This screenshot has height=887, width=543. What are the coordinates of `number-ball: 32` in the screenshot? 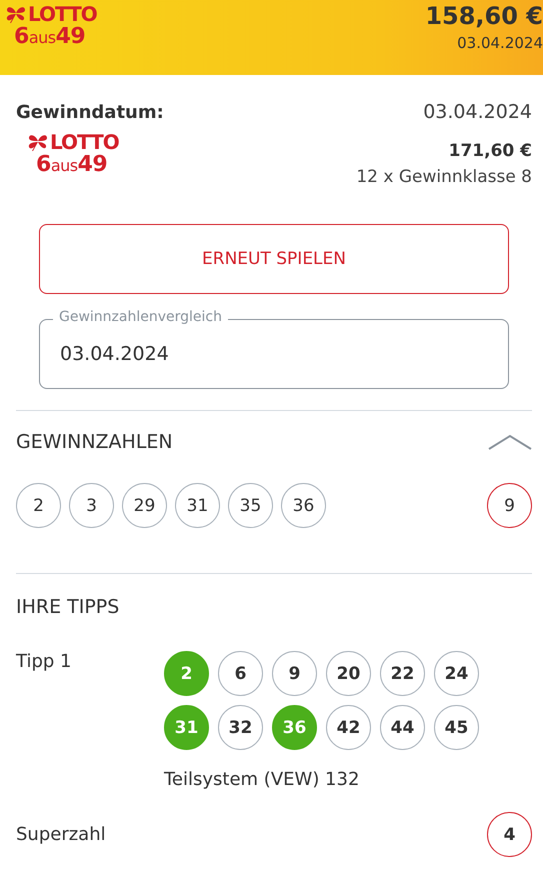 It's located at (240, 727).